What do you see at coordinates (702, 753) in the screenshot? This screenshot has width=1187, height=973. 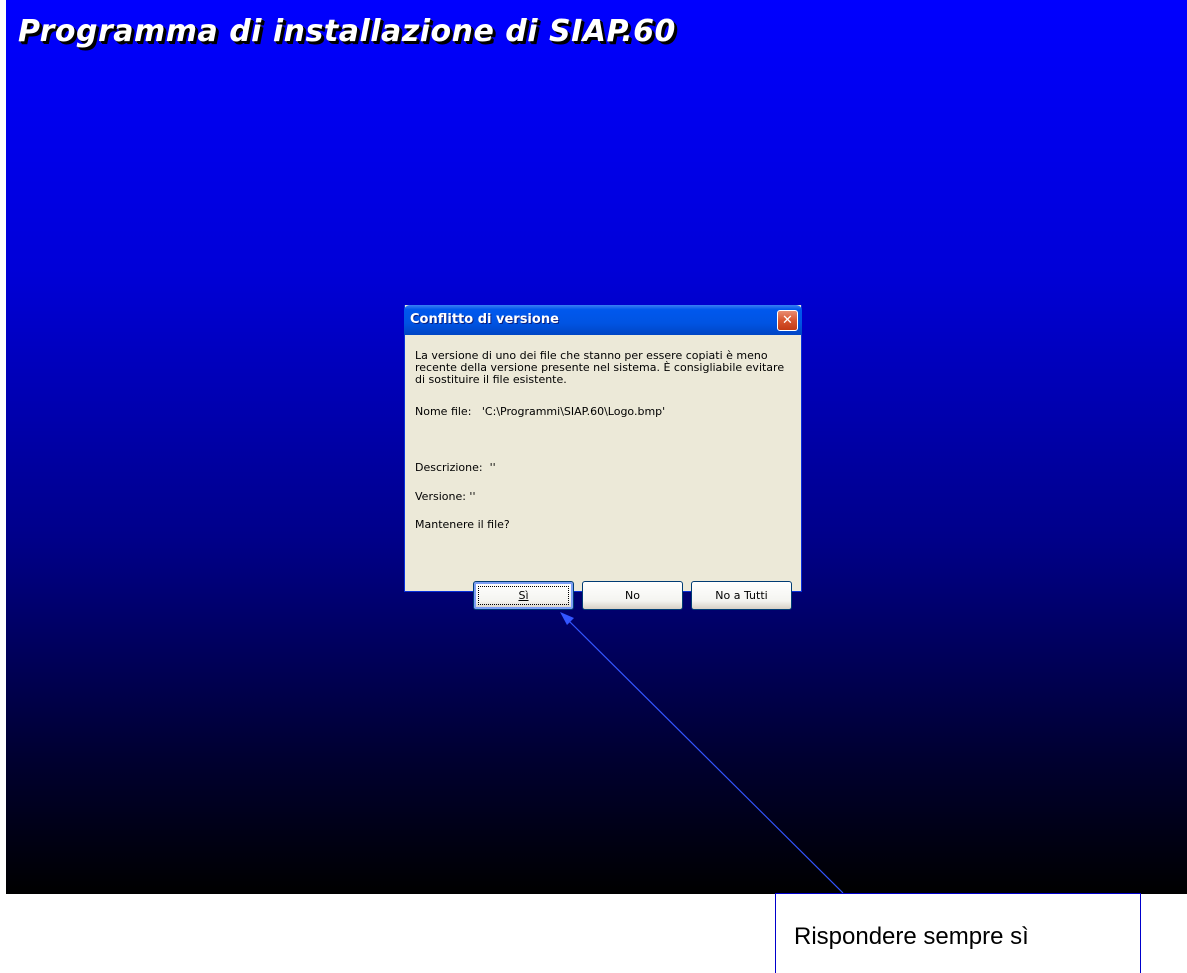 I see `annotation-arrow` at bounding box center [702, 753].